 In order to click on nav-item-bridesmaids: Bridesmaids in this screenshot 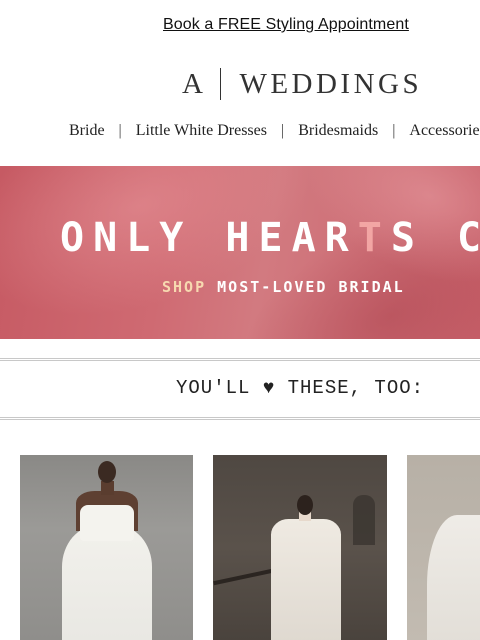, I will do `click(338, 131)`.